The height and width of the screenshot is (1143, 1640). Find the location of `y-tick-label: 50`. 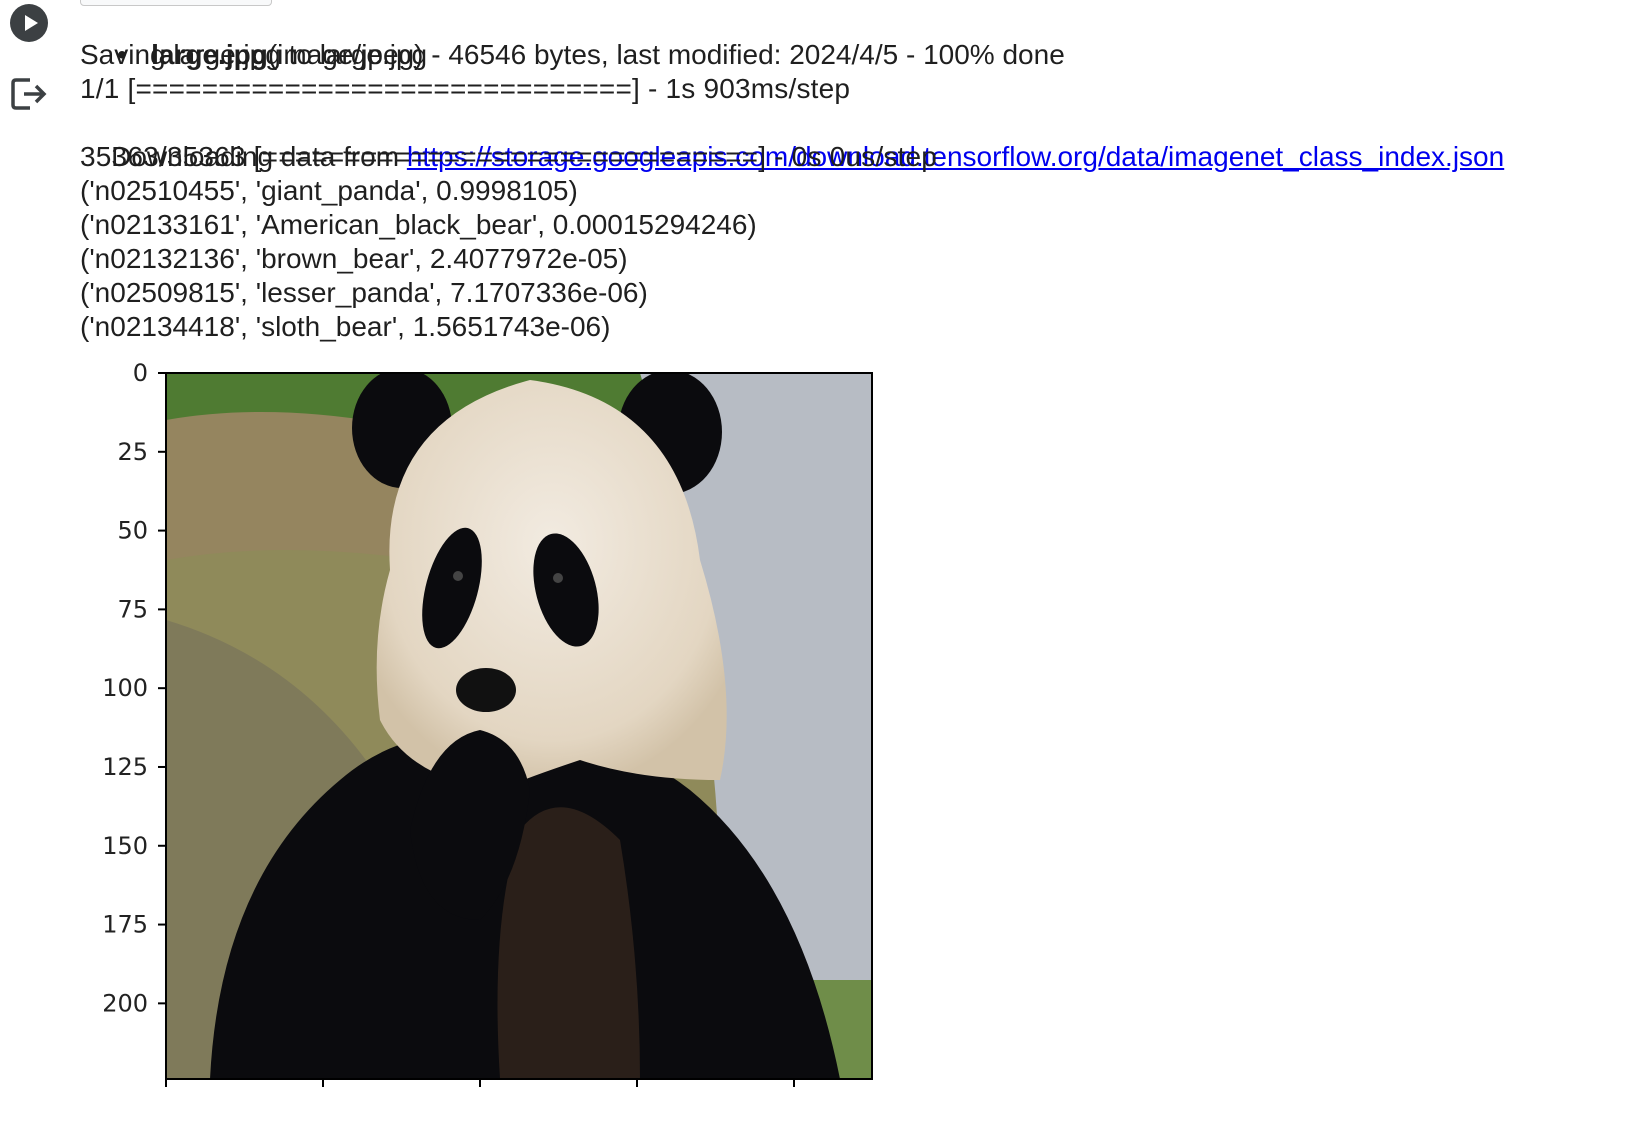

y-tick-label: 50 is located at coordinates (132, 531).